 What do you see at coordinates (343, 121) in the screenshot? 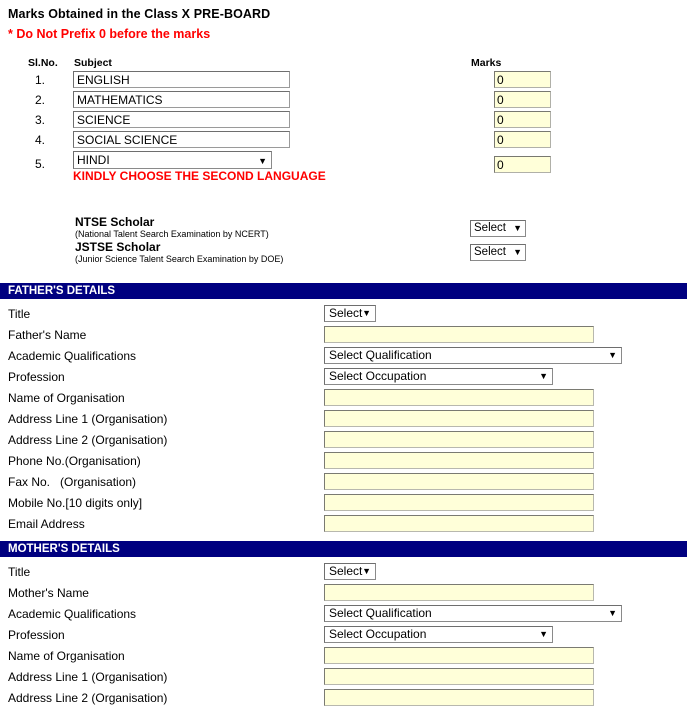
I see `marks-row: 3.` at bounding box center [343, 121].